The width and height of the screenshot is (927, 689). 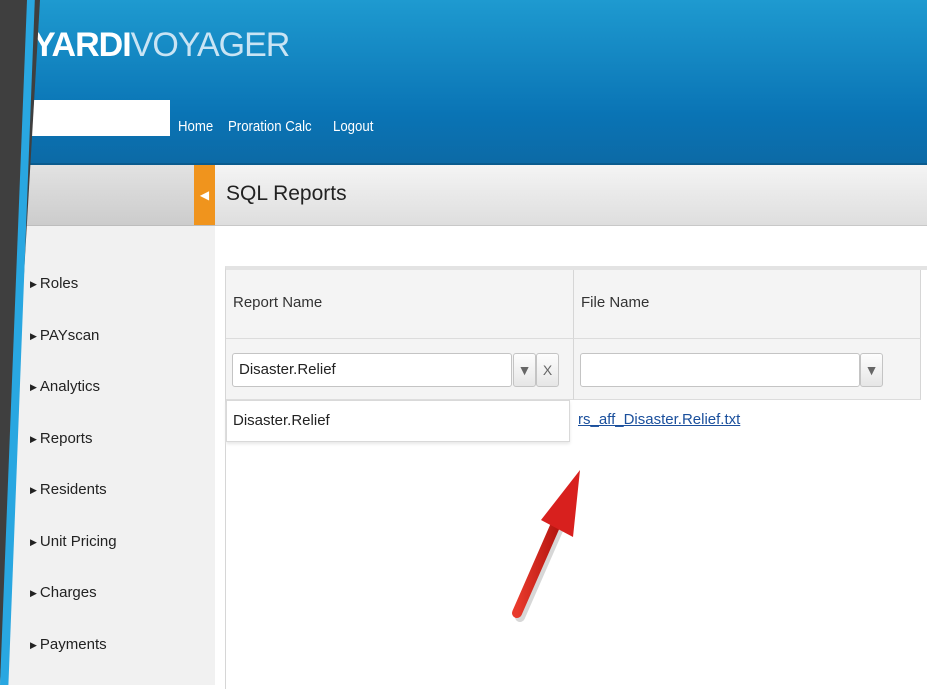 I want to click on header-blank-box, so click(x=100, y=118).